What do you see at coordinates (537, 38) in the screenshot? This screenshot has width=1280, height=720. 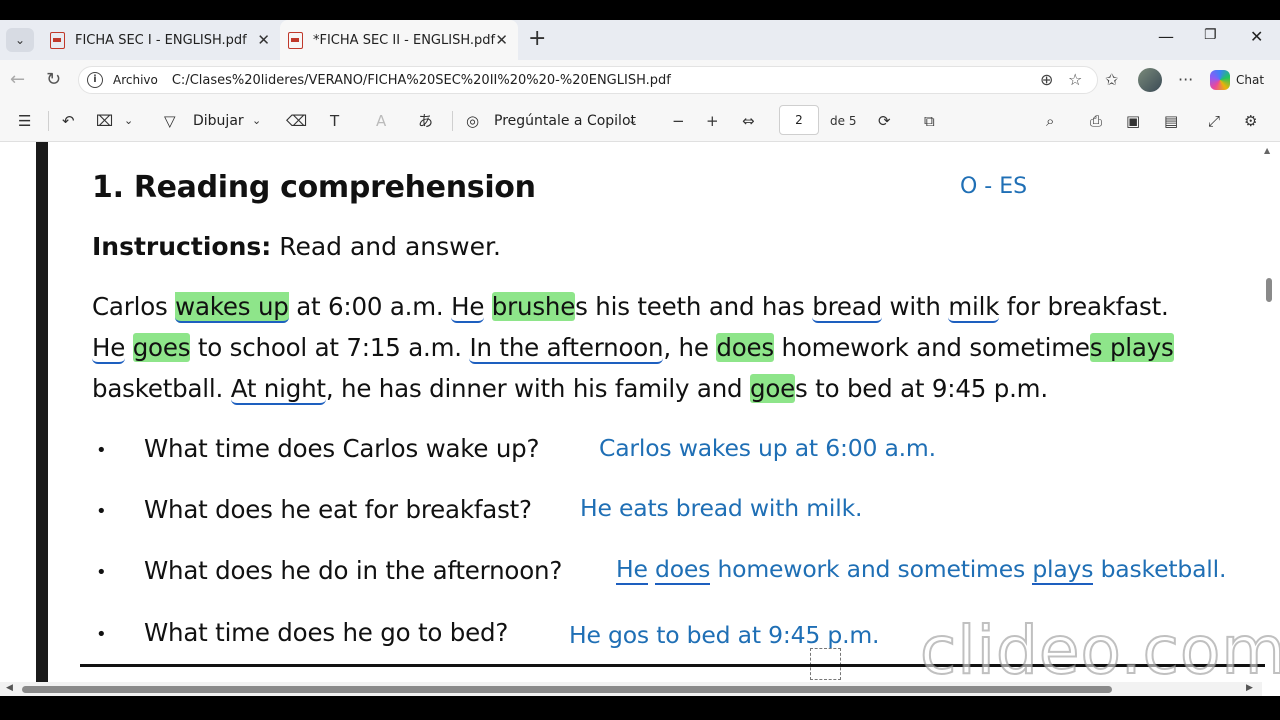 I see `new-tab-plus-icon: +` at bounding box center [537, 38].